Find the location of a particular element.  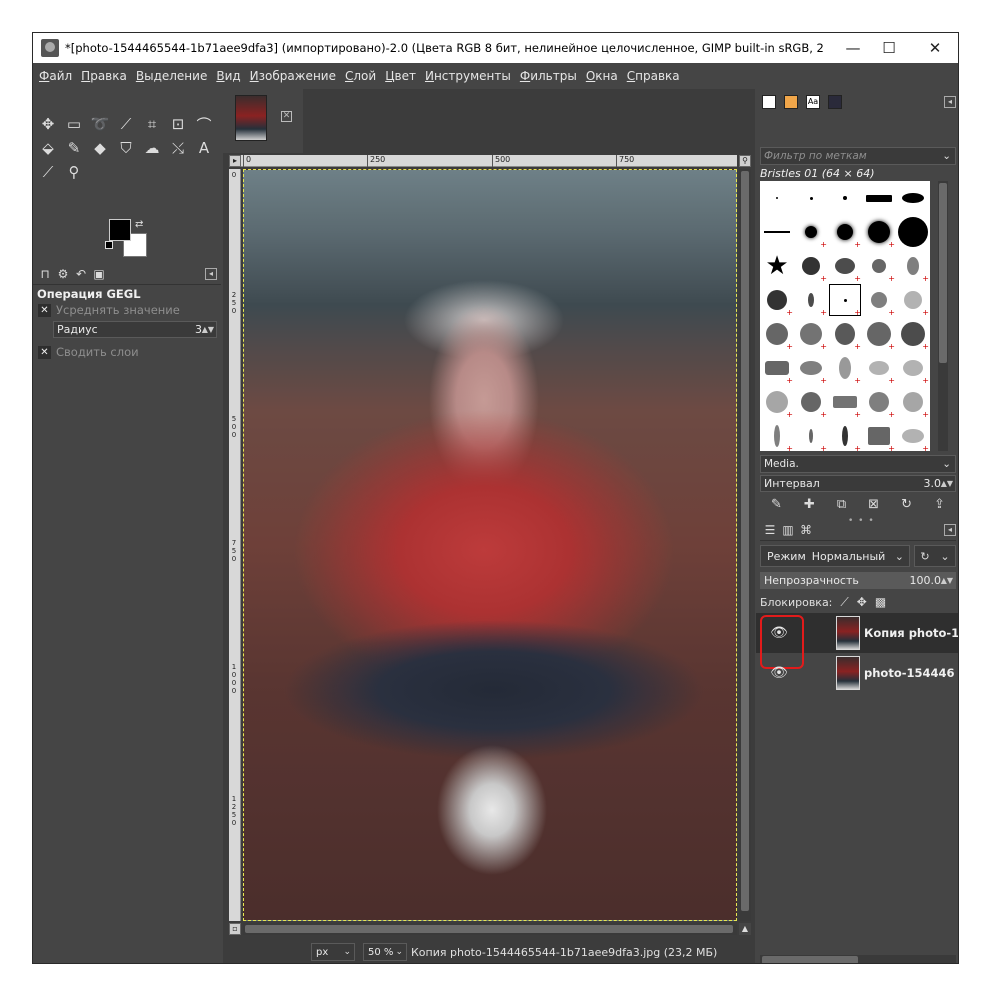

close-button: ✕ is located at coordinates (935, 48).